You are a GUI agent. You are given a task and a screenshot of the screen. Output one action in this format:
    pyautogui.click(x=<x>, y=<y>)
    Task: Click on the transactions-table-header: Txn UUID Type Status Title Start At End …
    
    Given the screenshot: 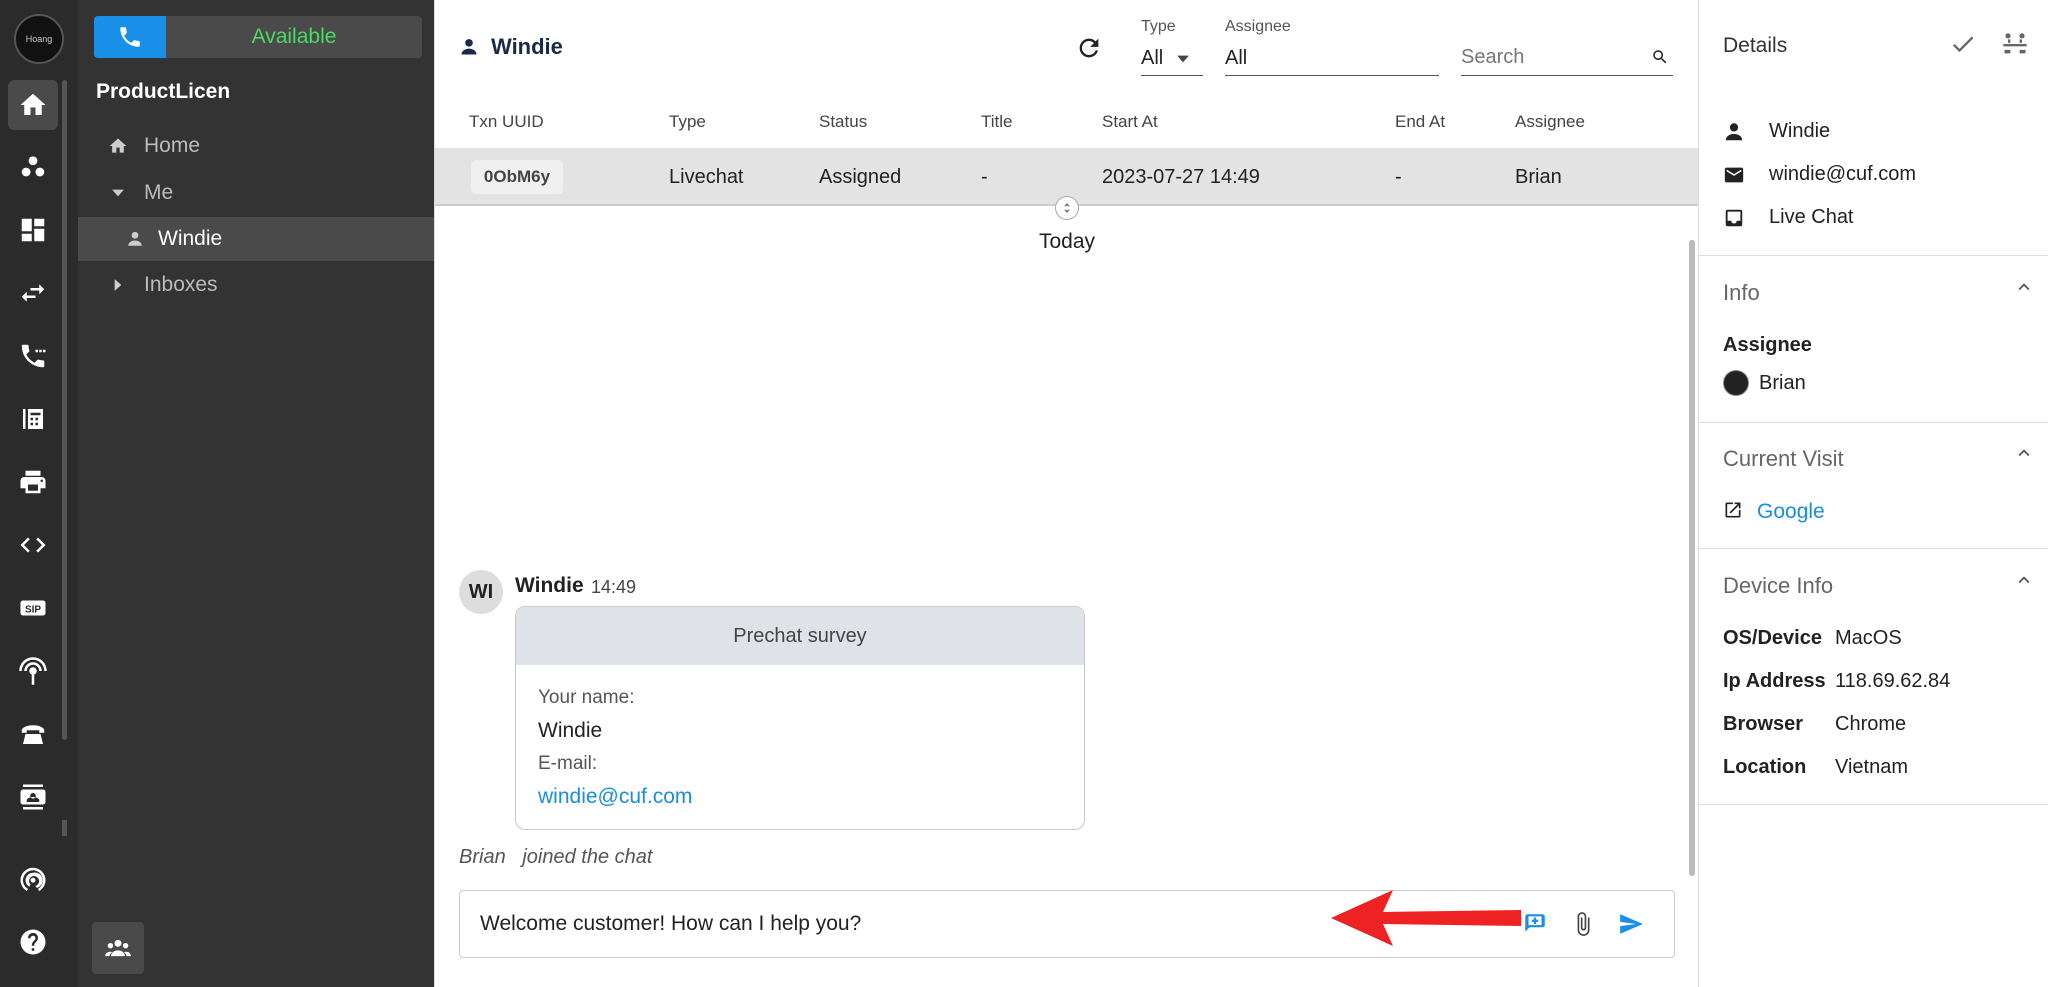 What is the action you would take?
    pyautogui.click(x=1067, y=121)
    